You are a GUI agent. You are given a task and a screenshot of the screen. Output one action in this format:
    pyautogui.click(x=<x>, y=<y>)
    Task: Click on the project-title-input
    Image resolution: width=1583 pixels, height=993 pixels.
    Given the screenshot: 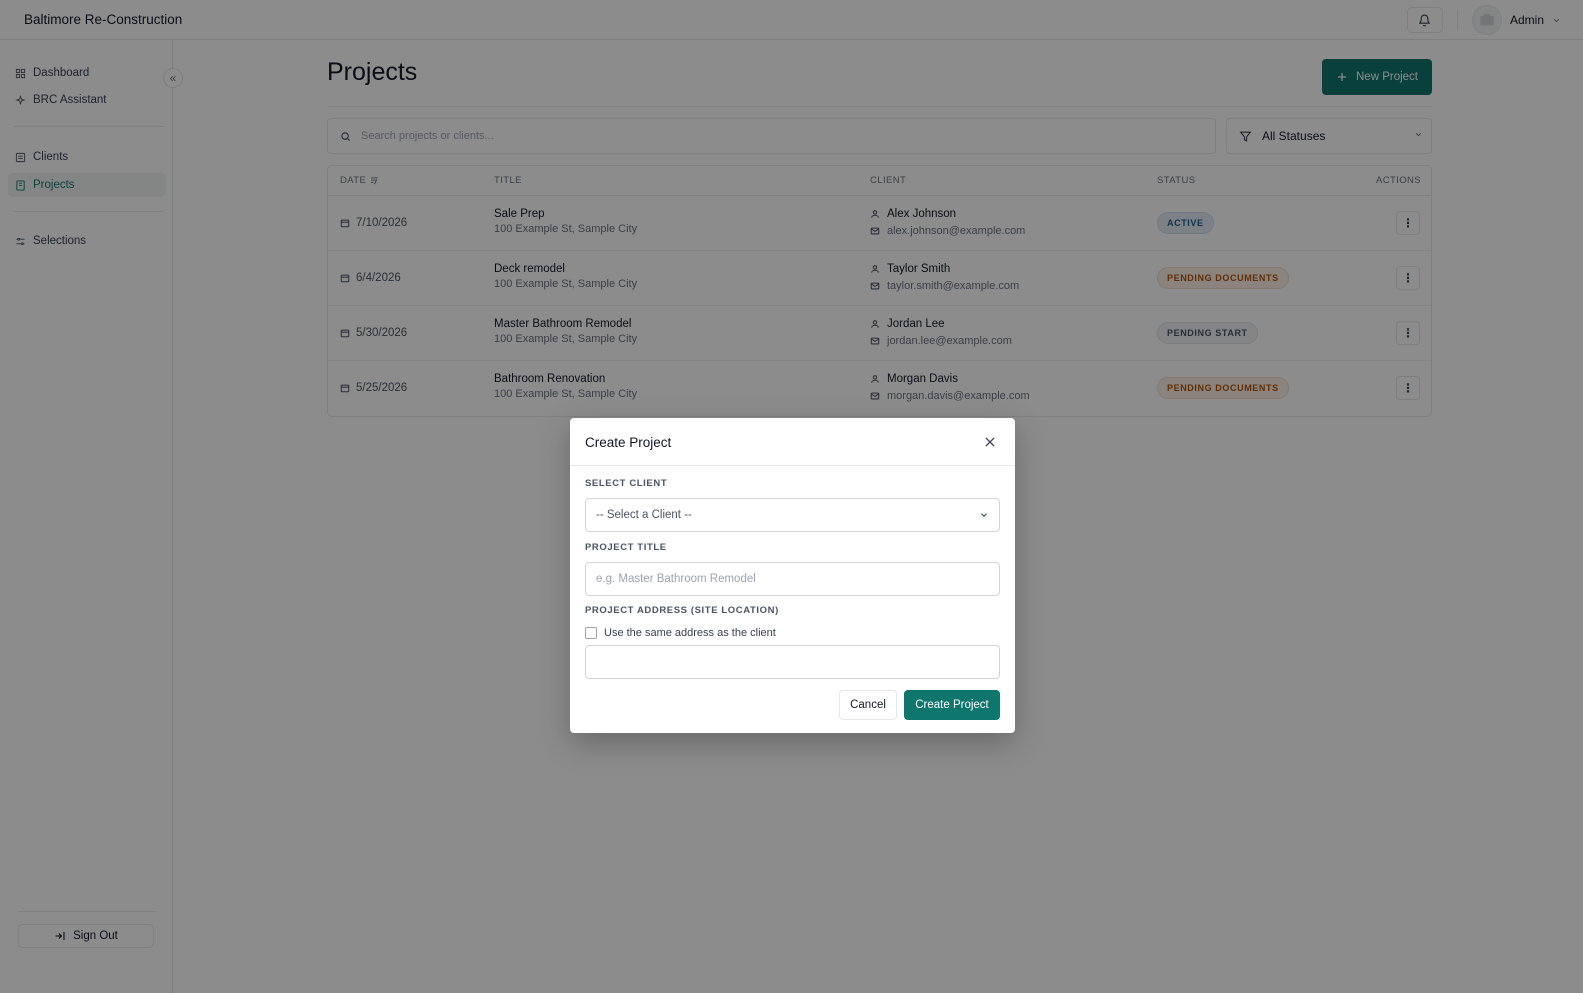 What is the action you would take?
    pyautogui.click(x=791, y=579)
    